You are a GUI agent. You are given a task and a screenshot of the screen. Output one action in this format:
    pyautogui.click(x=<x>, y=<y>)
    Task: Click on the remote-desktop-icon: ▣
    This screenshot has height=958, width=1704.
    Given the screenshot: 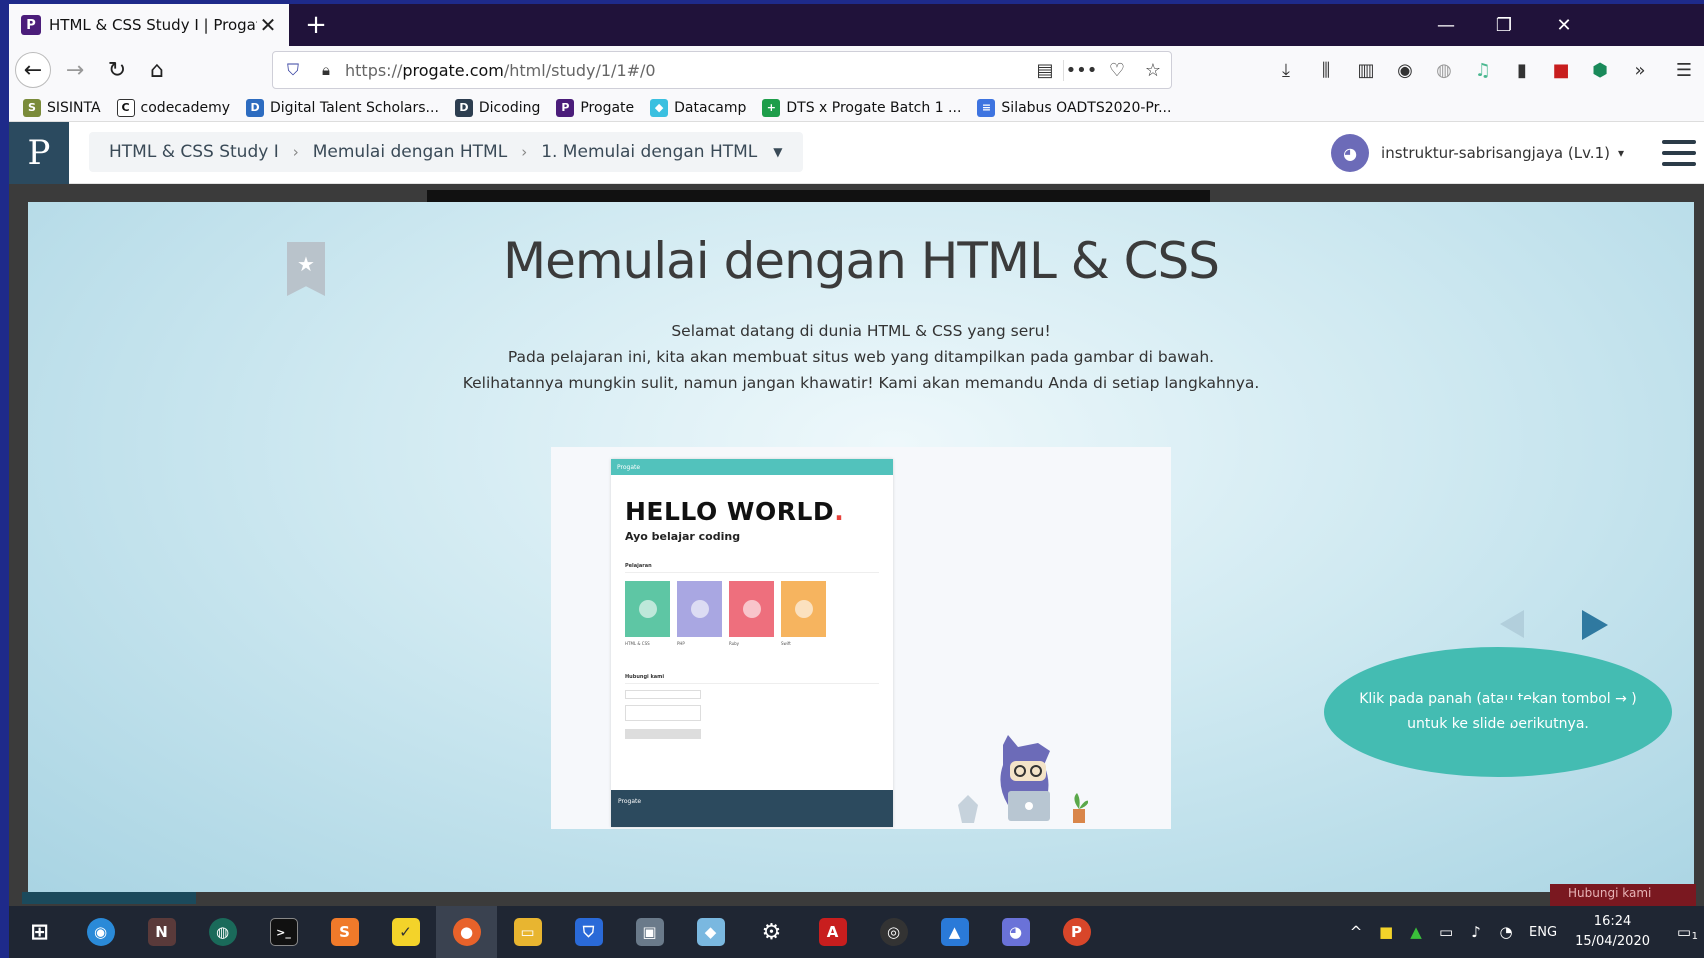 What is the action you would take?
    pyautogui.click(x=649, y=932)
    